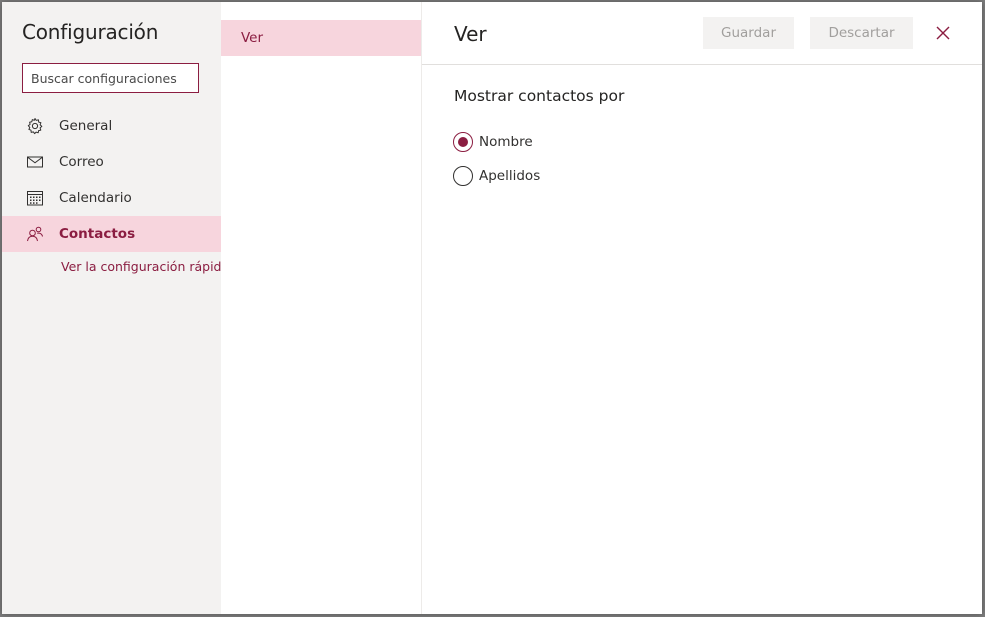  What do you see at coordinates (321, 38) in the screenshot?
I see `subnav-item-view: Ver` at bounding box center [321, 38].